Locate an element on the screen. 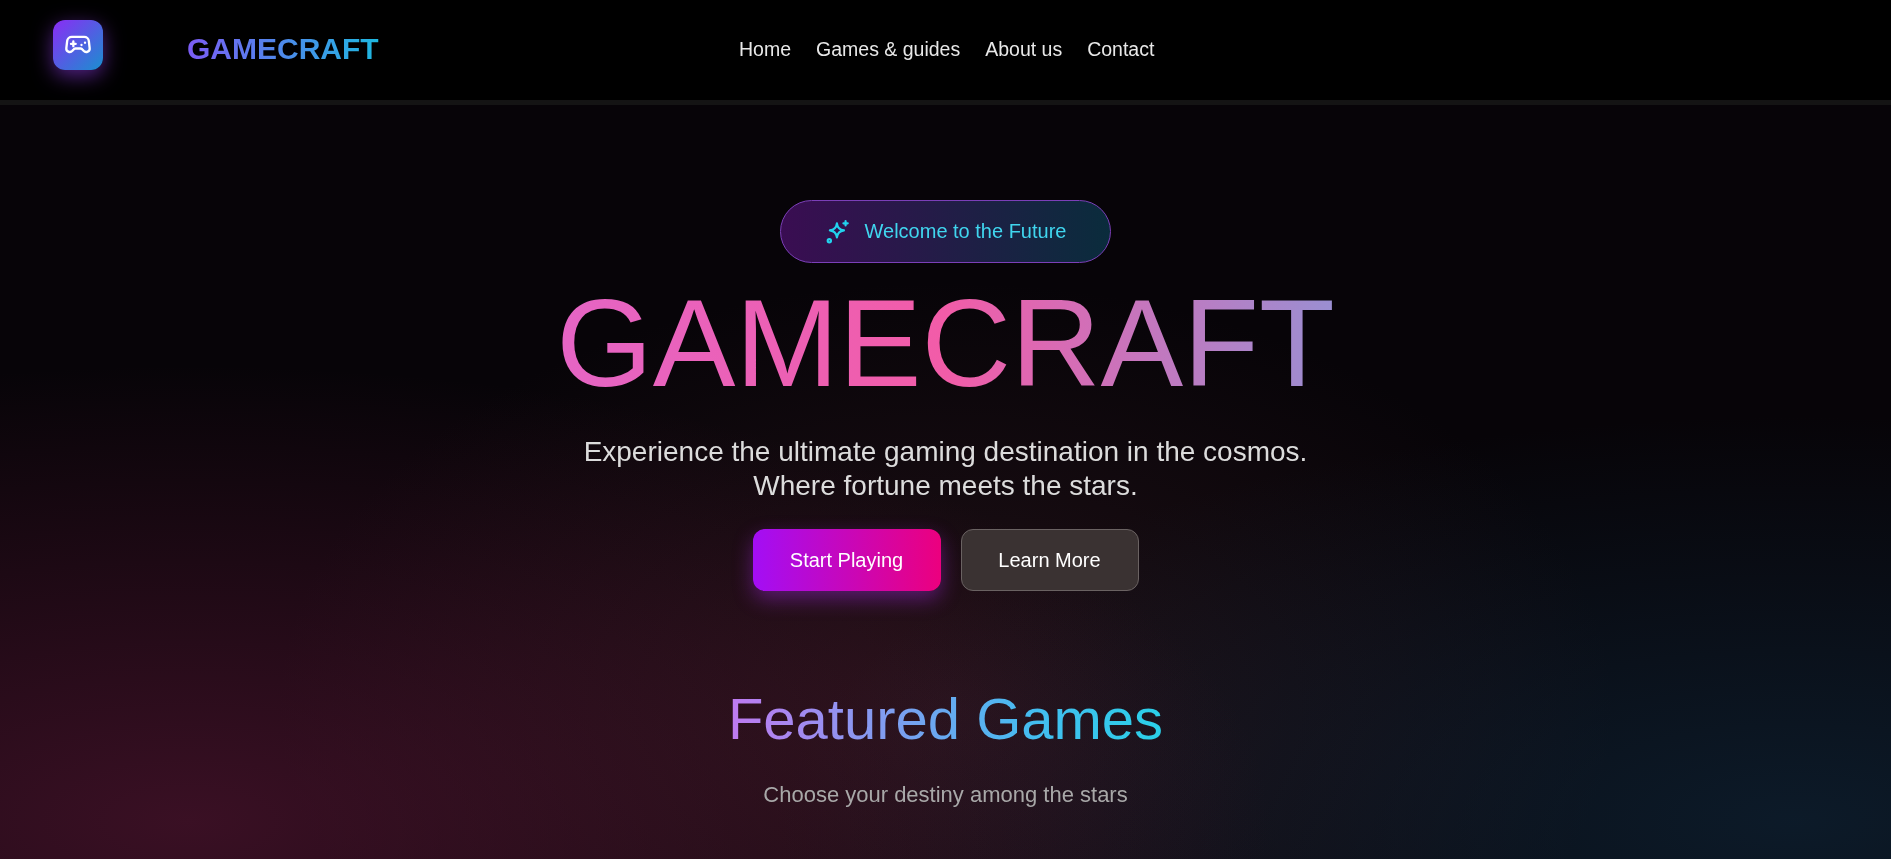 This screenshot has height=859, width=1891. badge-text: Welcome to the Future is located at coordinates (965, 231).